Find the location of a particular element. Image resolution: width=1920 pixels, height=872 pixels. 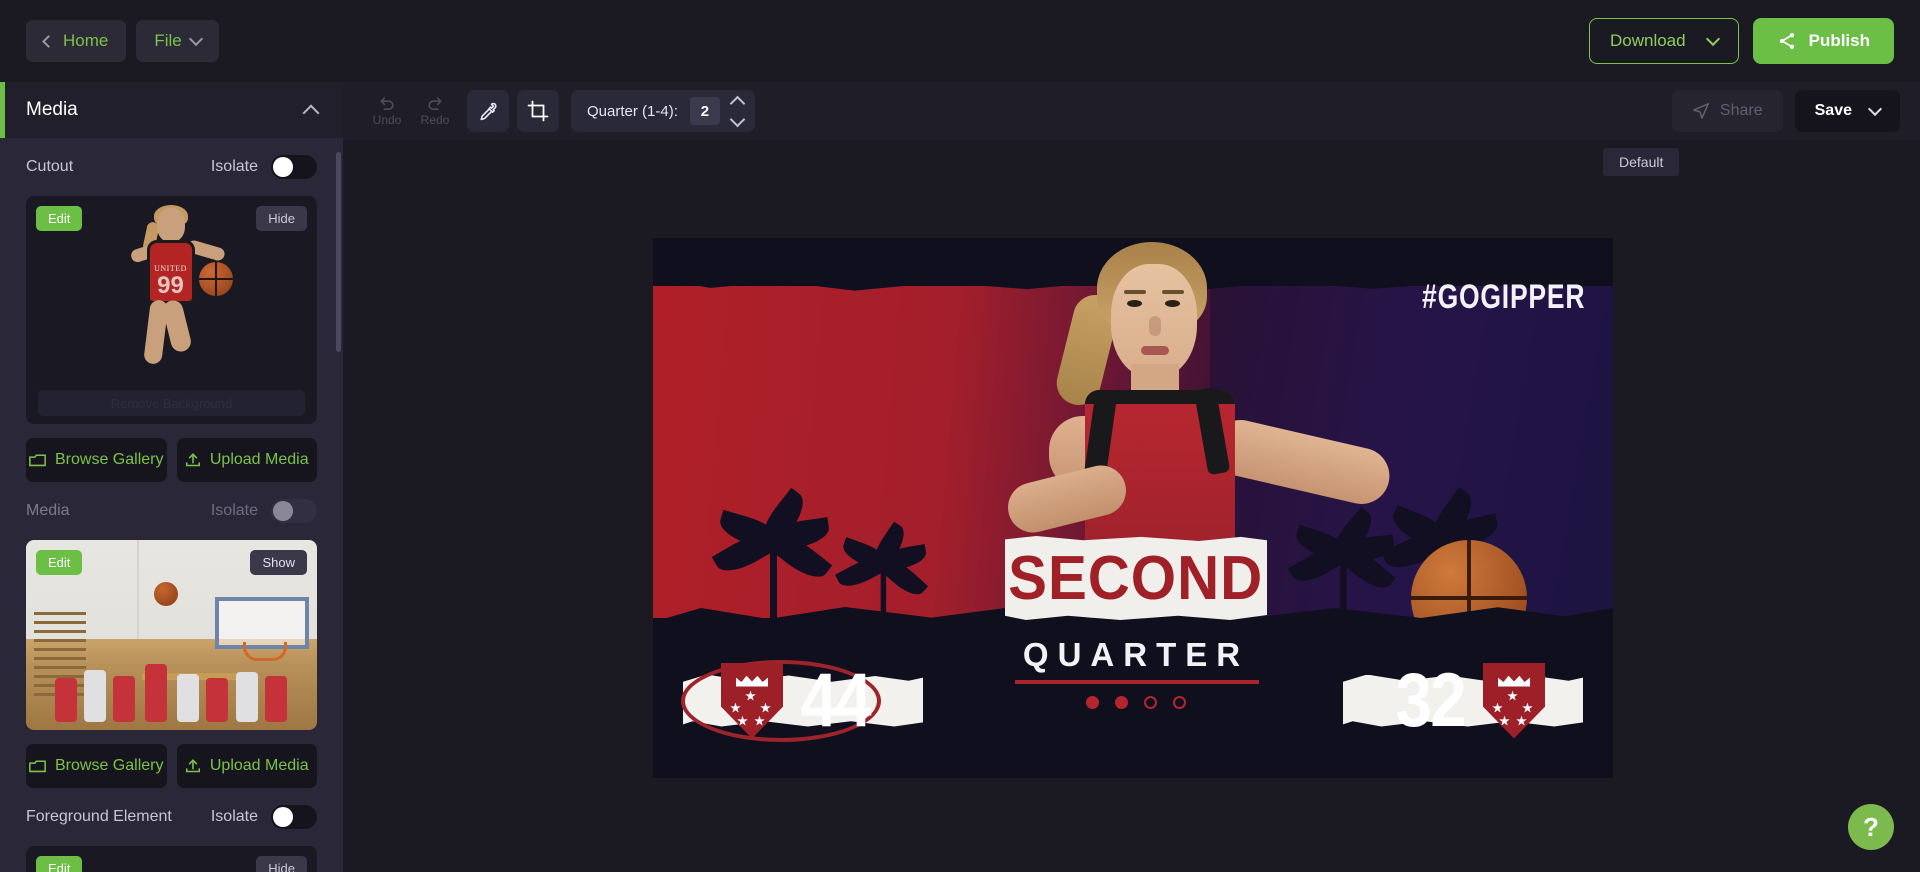

layer-row-foreground: Foreground Element Isolate is located at coordinates (171, 817).